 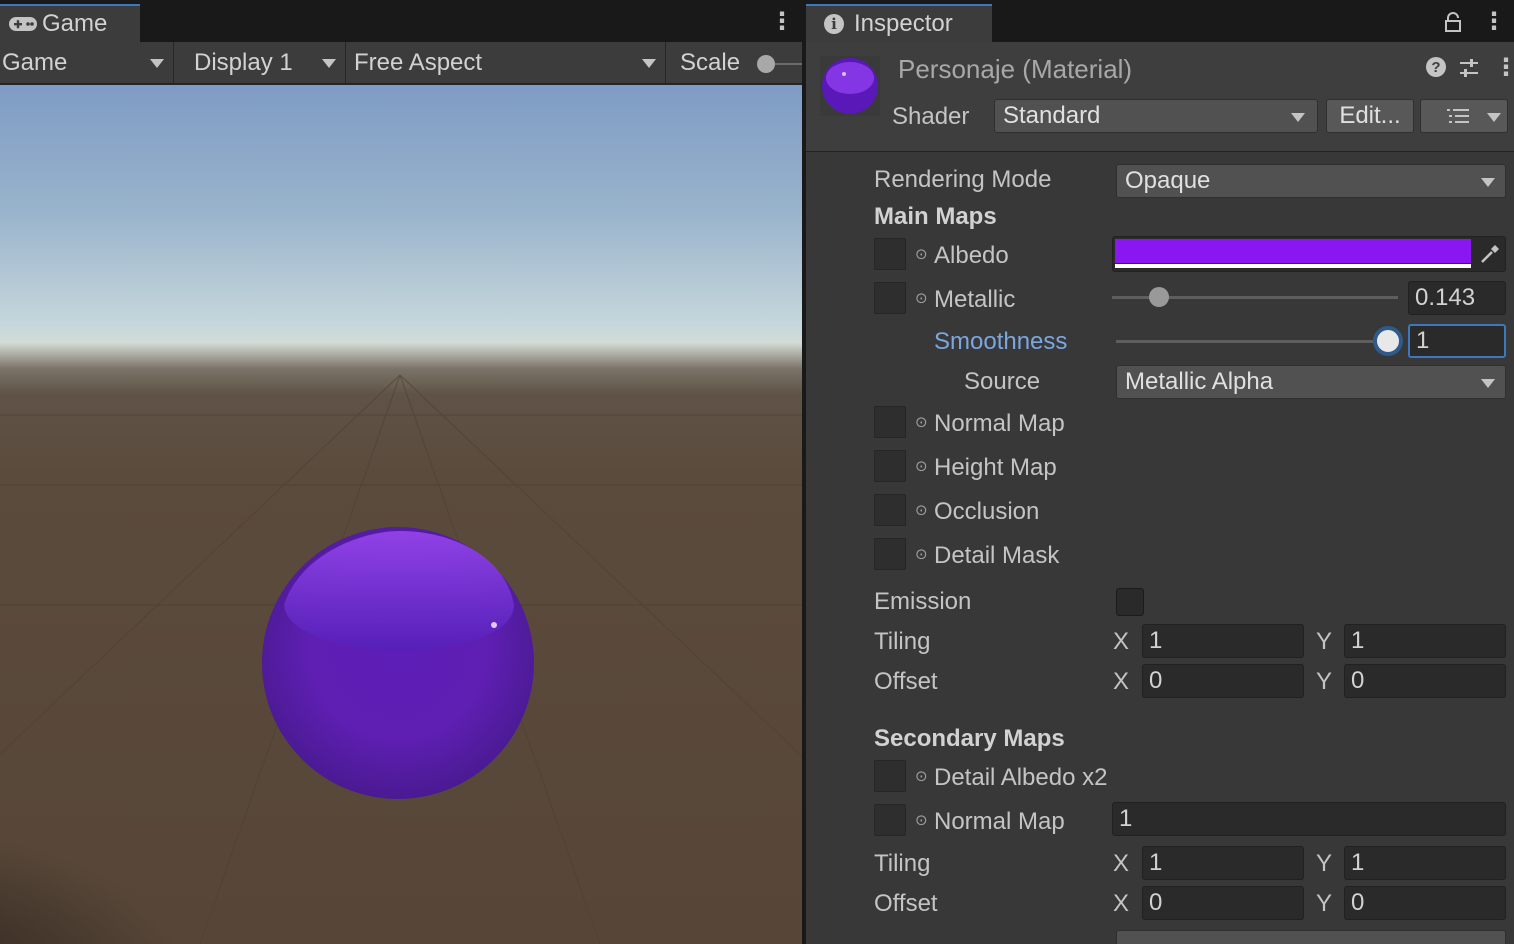 What do you see at coordinates (418, 62) in the screenshot?
I see `aspect-label: Free Aspect` at bounding box center [418, 62].